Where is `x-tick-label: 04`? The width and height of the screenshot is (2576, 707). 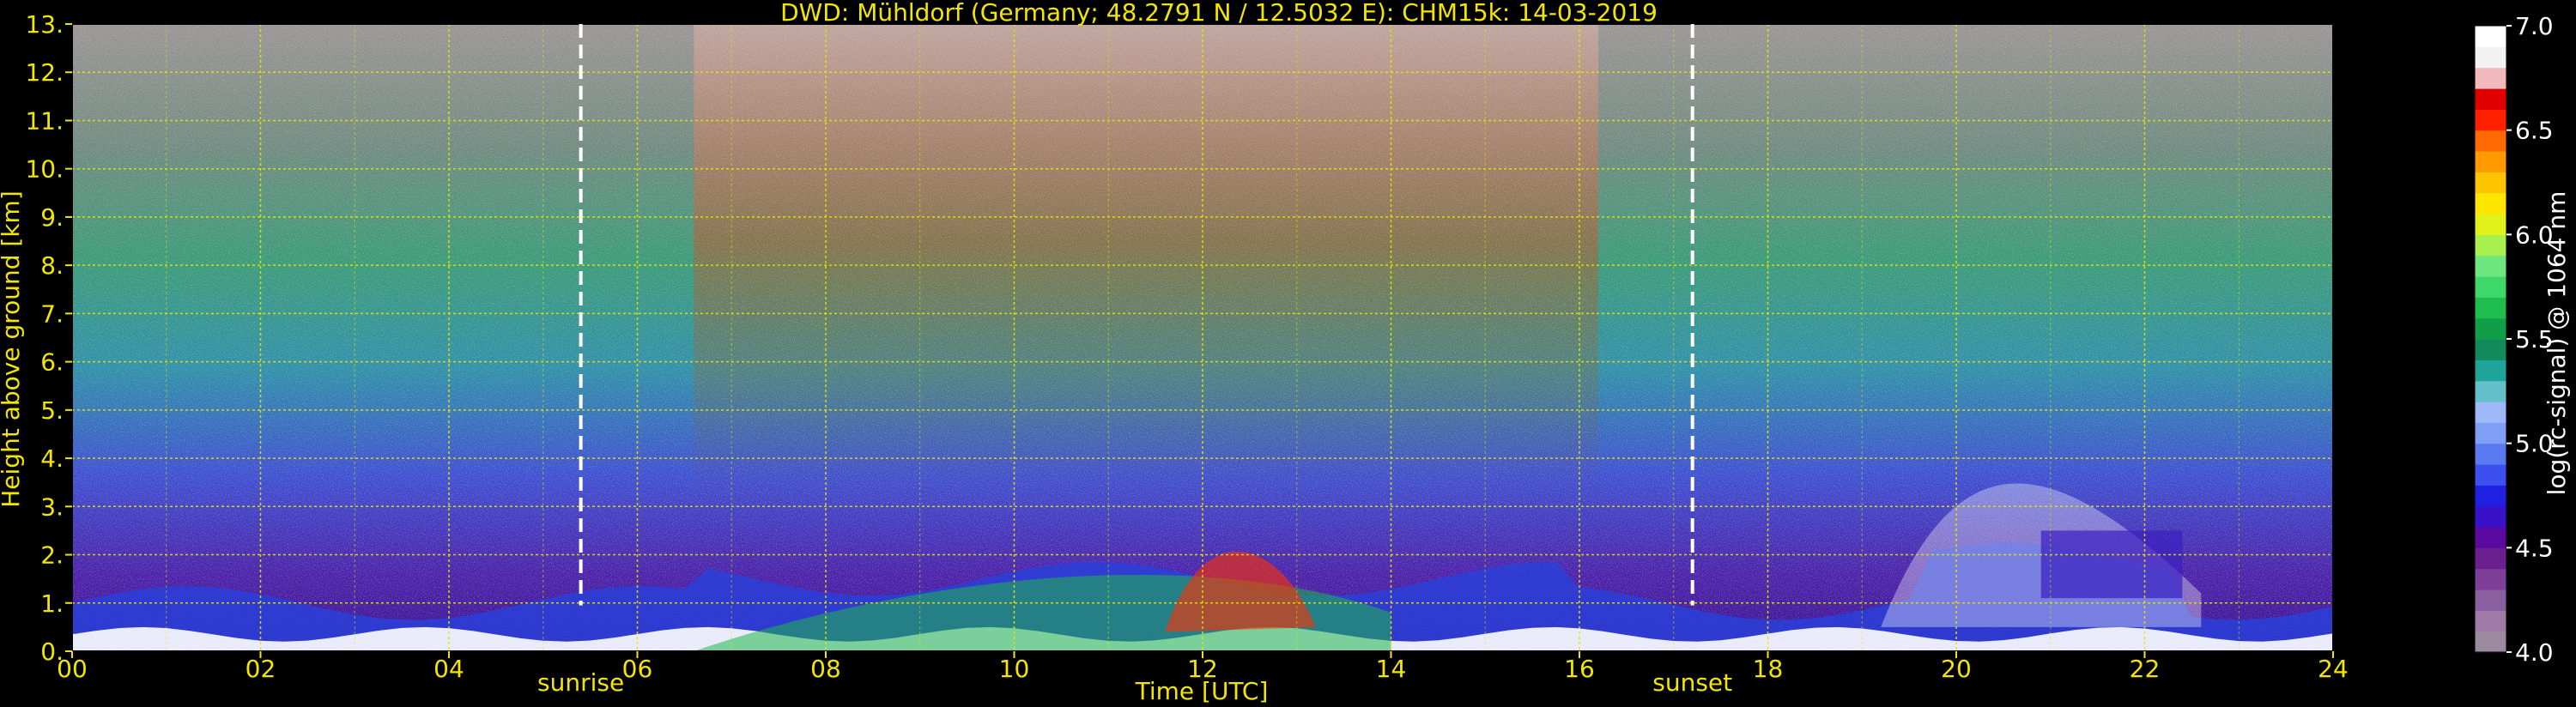
x-tick-label: 04 is located at coordinates (448, 669).